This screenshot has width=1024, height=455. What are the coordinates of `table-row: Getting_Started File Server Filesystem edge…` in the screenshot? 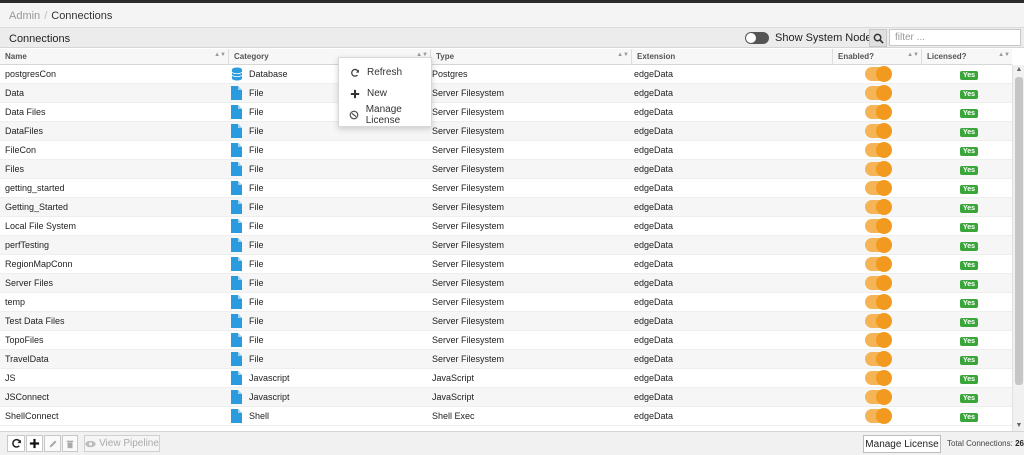 It's located at (506, 207).